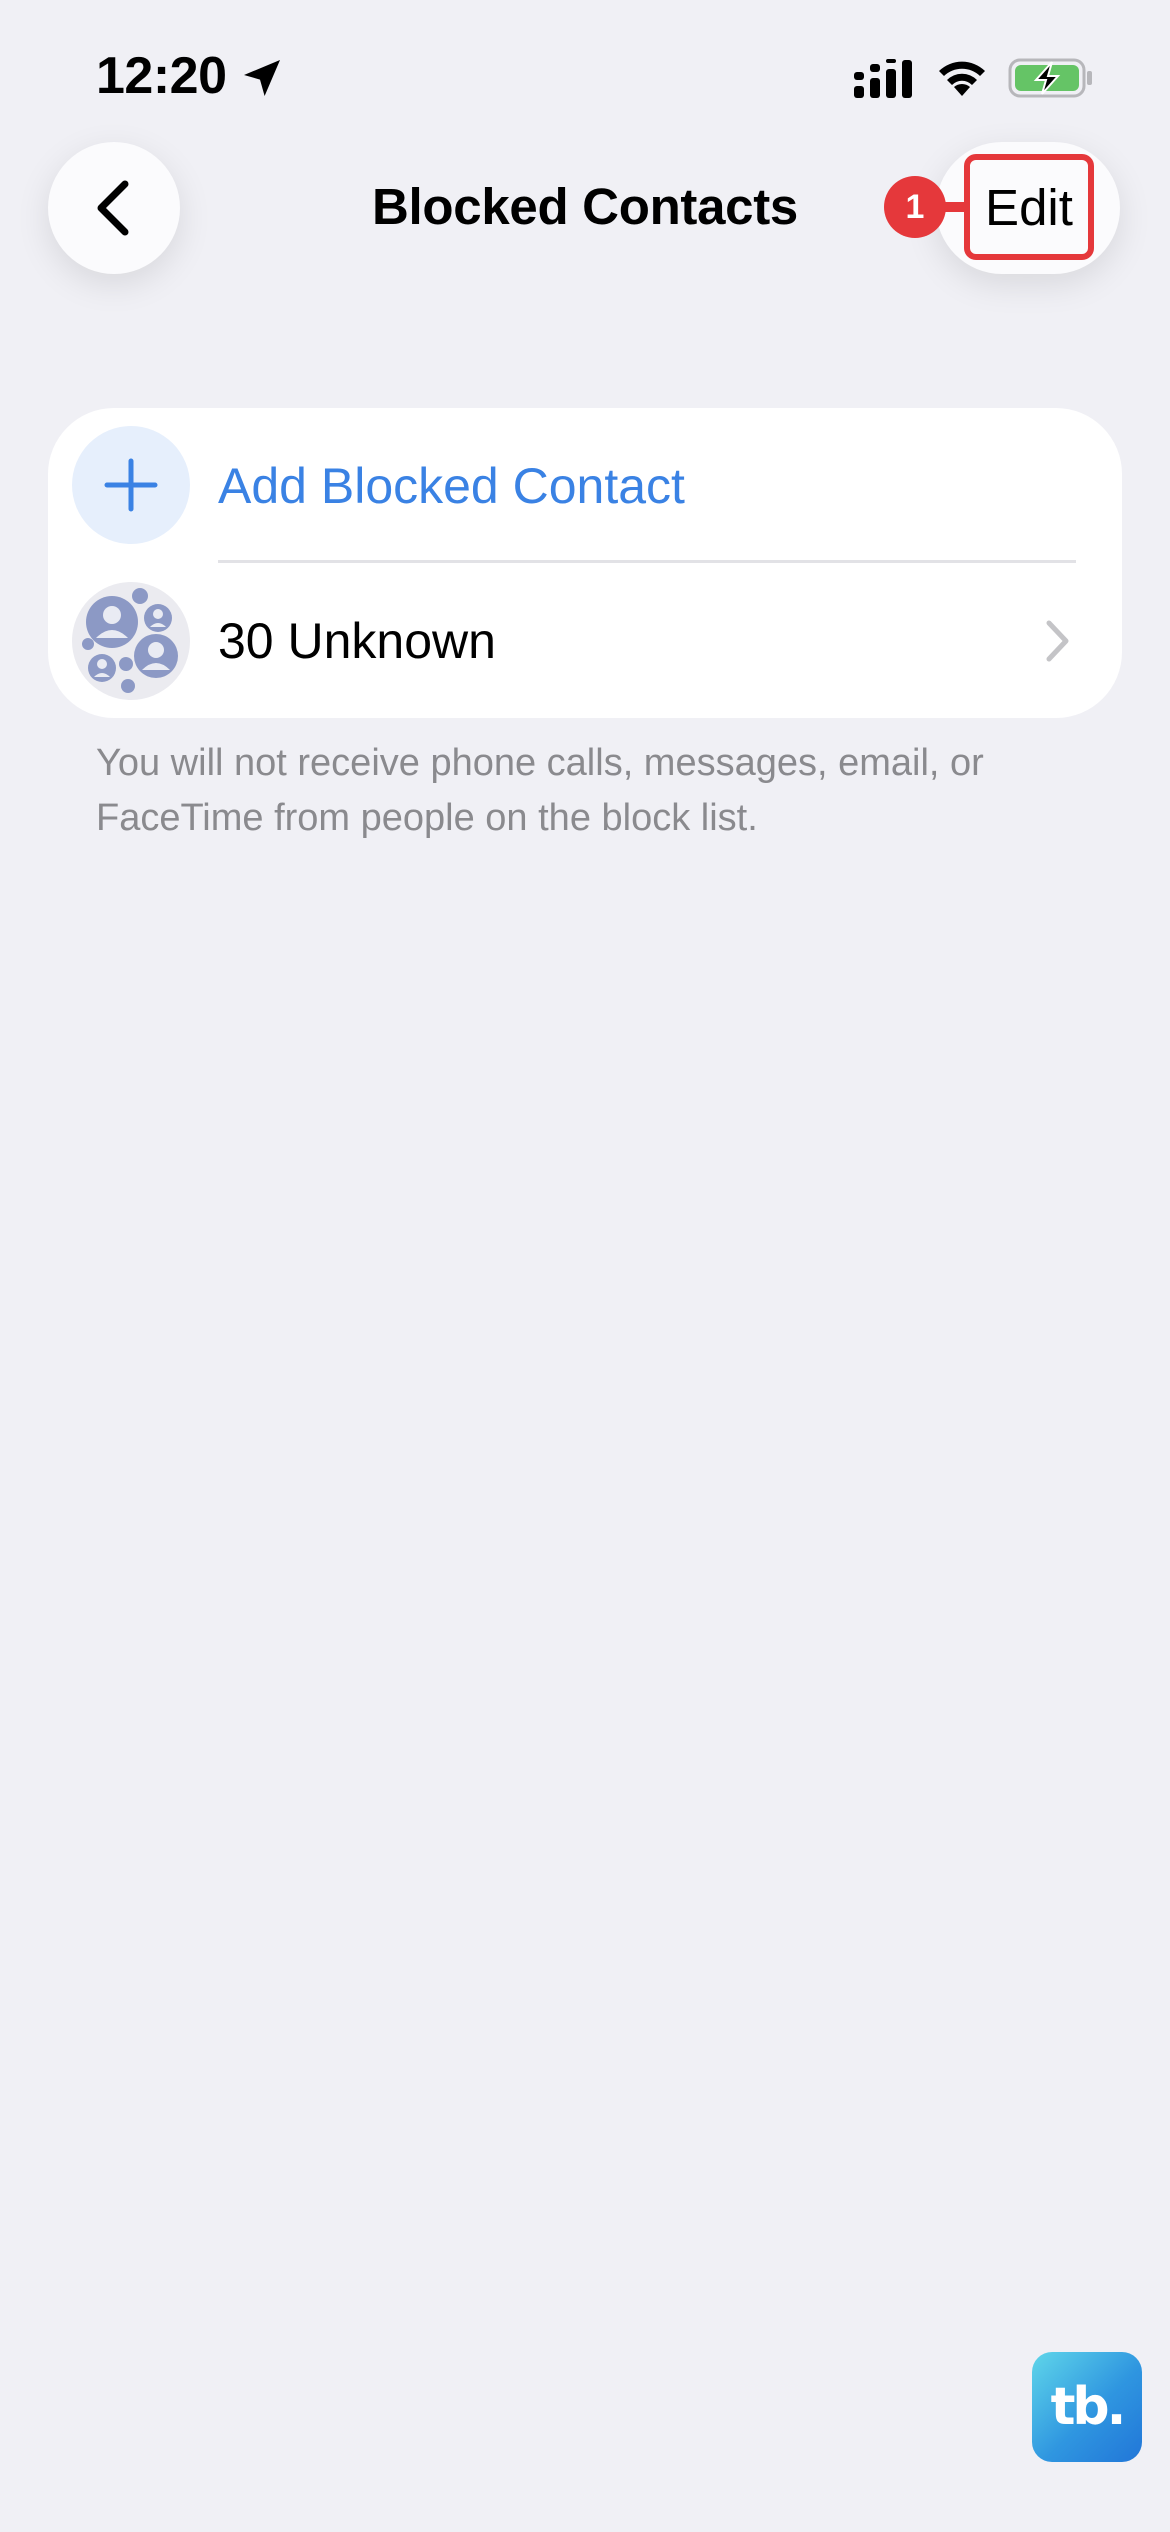 Image resolution: width=1170 pixels, height=2532 pixels. What do you see at coordinates (161, 76) in the screenshot?
I see `status-time: 12:20` at bounding box center [161, 76].